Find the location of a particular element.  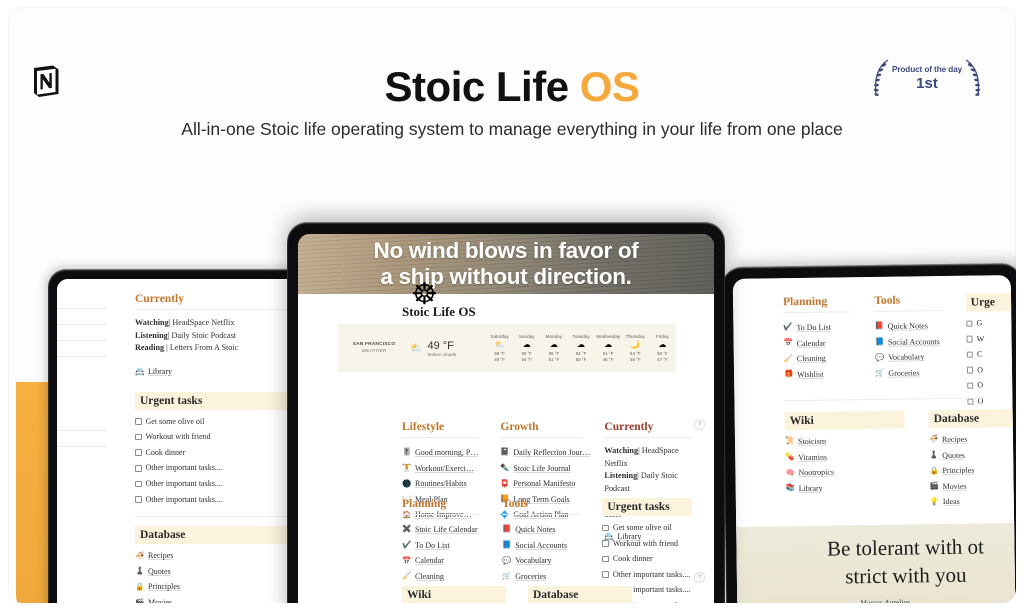

task-label: Workout with friend is located at coordinates (645, 543).